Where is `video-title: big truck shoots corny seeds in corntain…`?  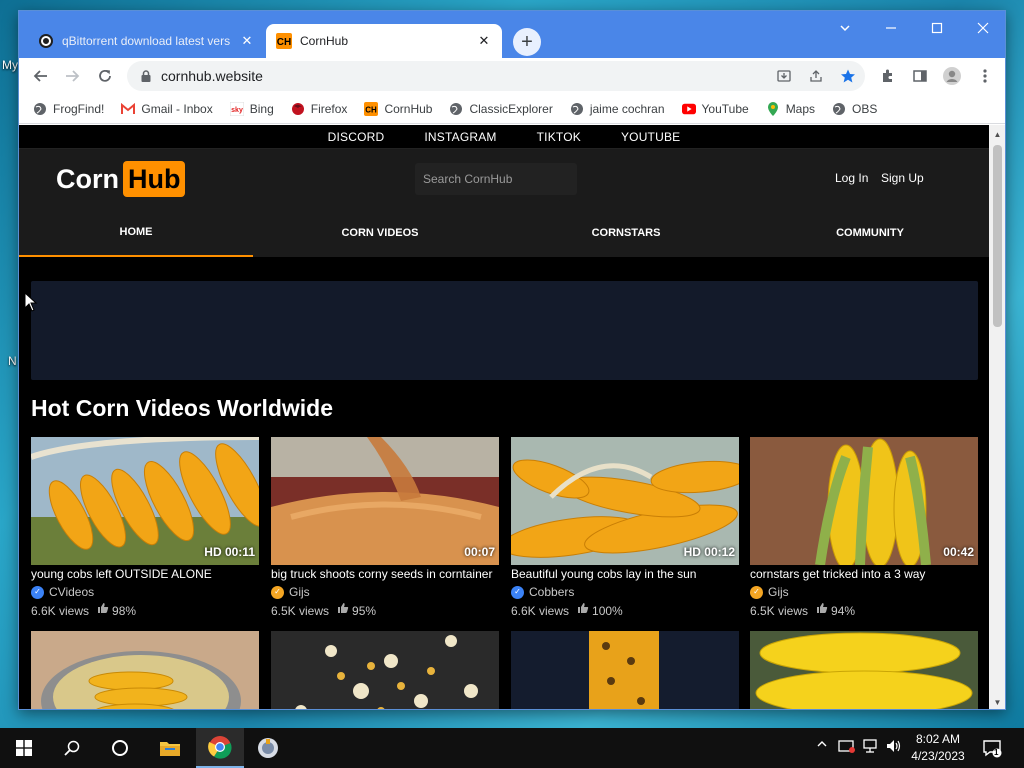
video-title: big truck shoots corny seeds in corntain… is located at coordinates (385, 574).